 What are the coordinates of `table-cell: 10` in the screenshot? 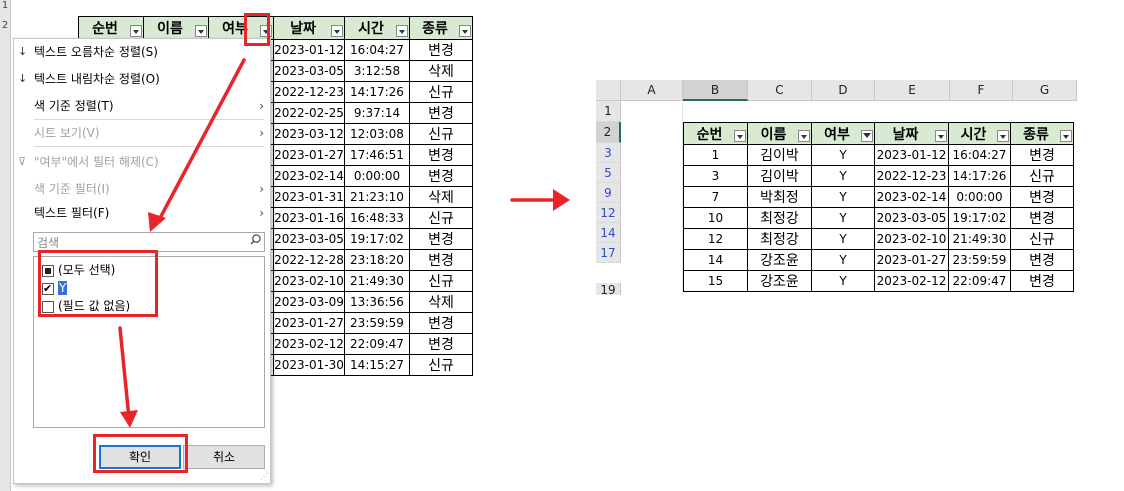 It's located at (715, 218).